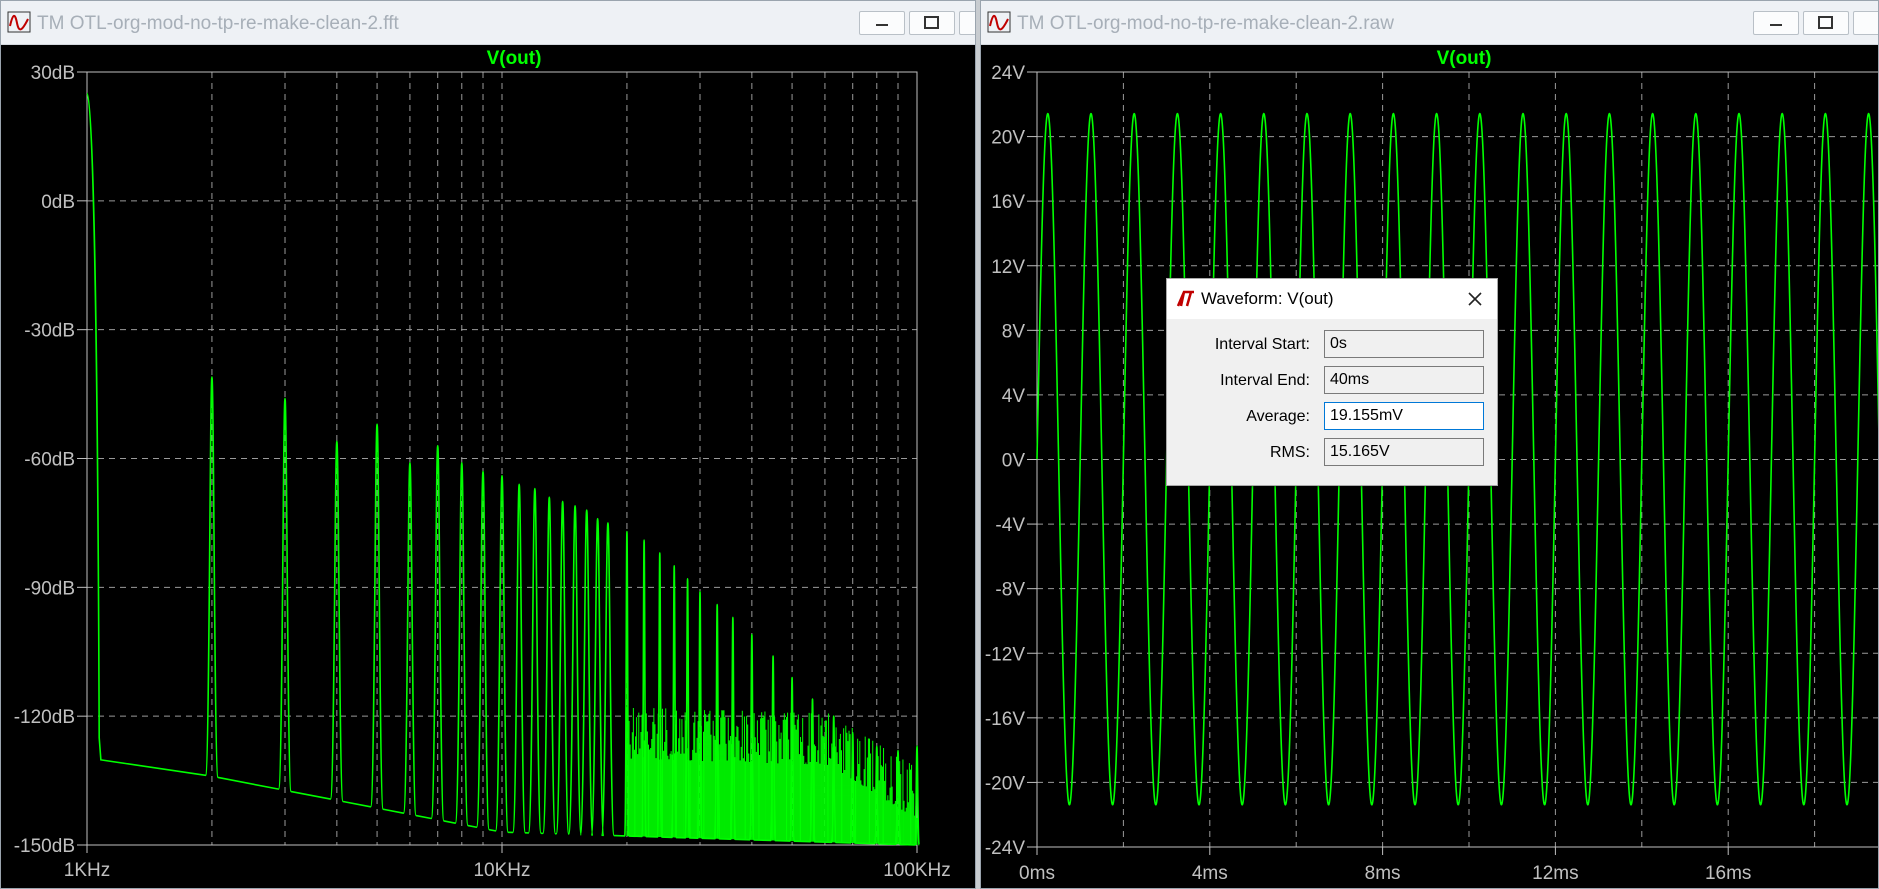  Describe the element at coordinates (1429, 23) in the screenshot. I see `waveform-window-titlebar: TM OTL-org-mod-no-tp-re-make-clean-2.raw` at that location.